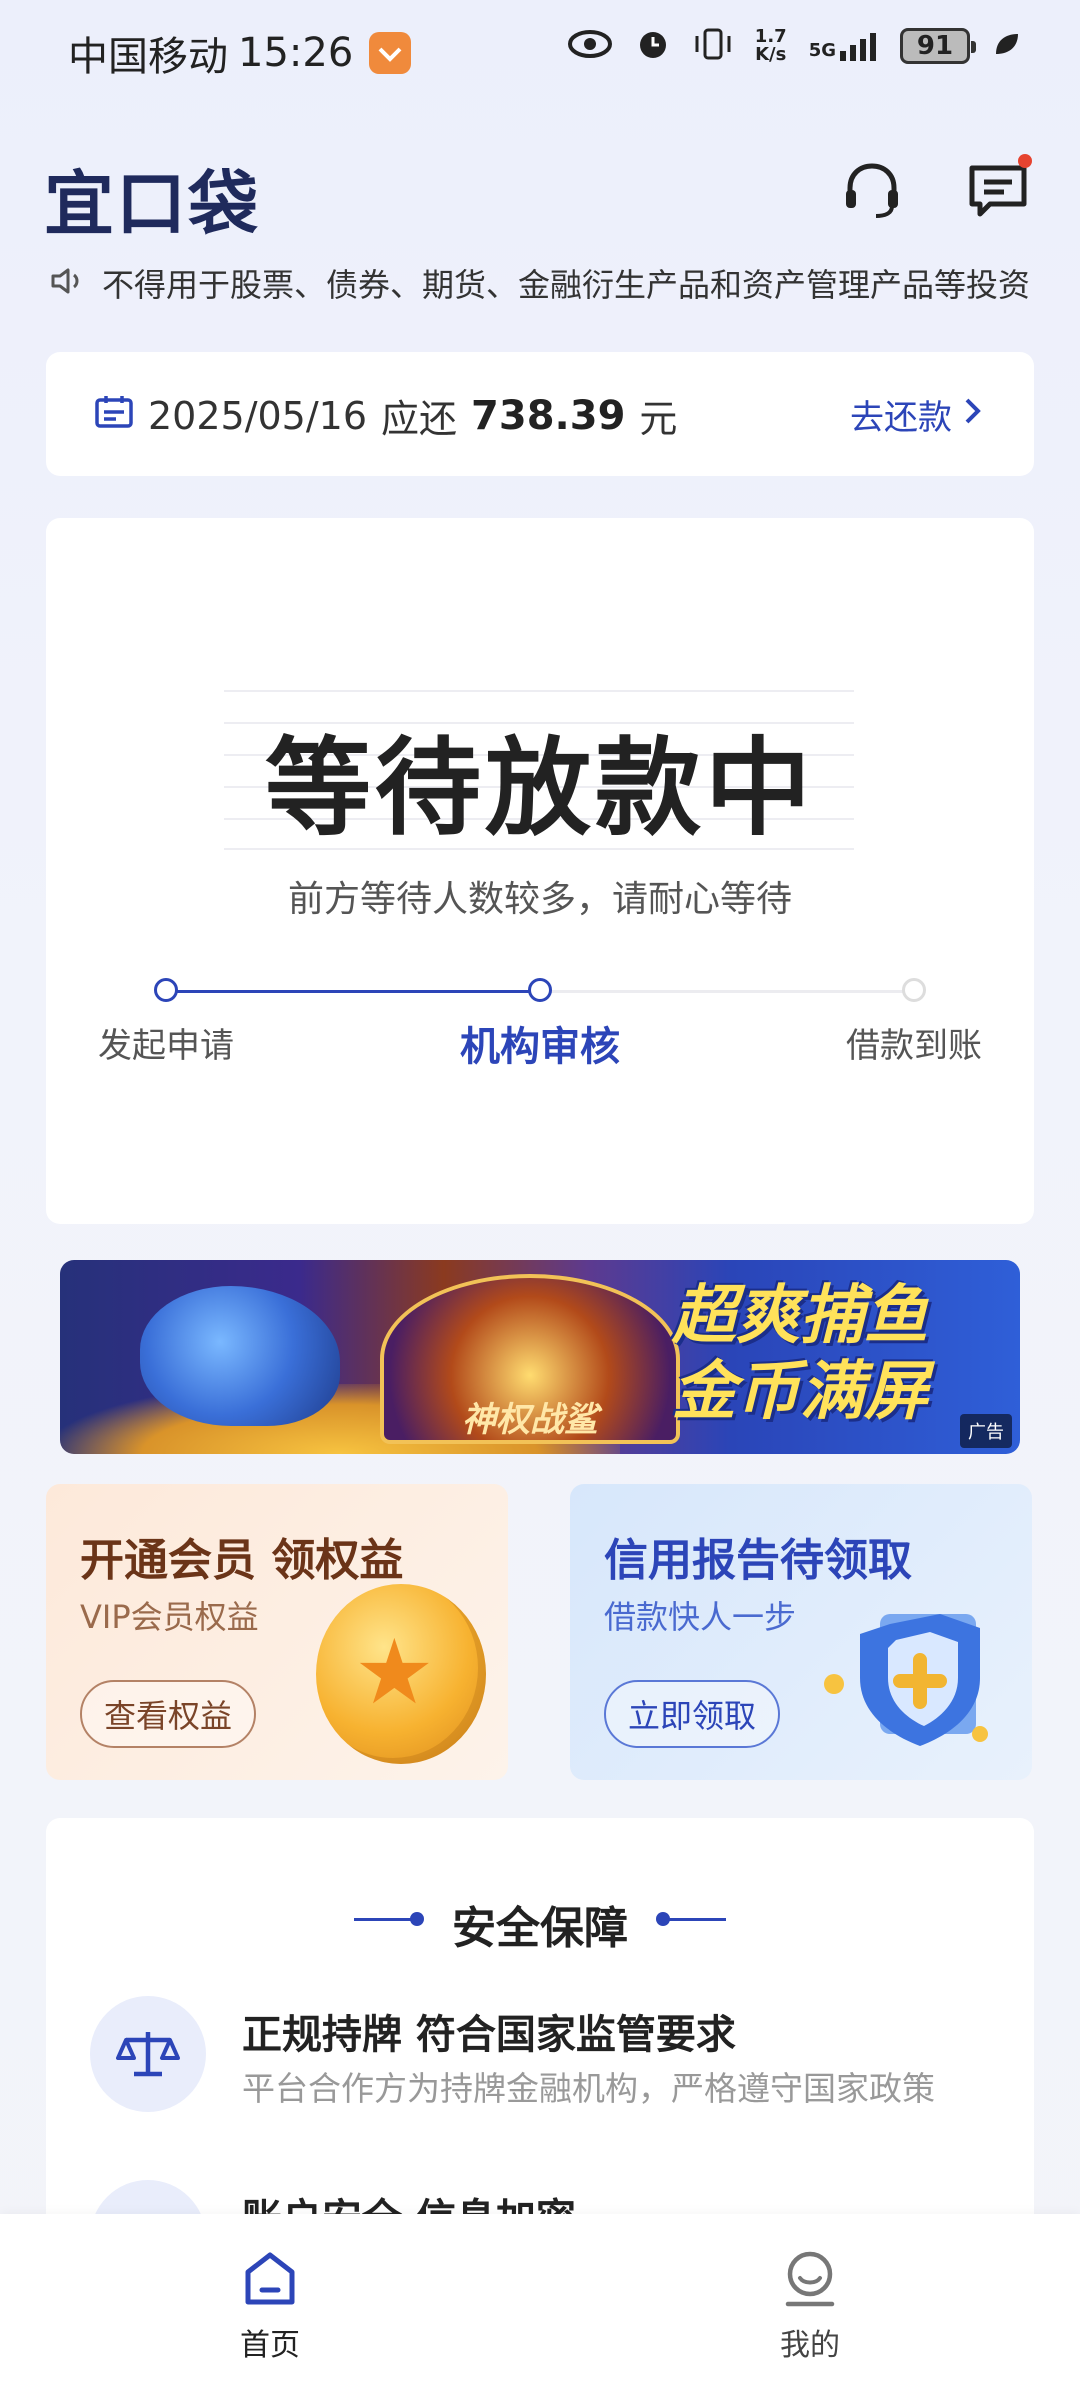  Describe the element at coordinates (566, 285) in the screenshot. I see `notice-text: 不得用于股票、债券、期货、金融衍生产品和资产管理产品等投资` at that location.